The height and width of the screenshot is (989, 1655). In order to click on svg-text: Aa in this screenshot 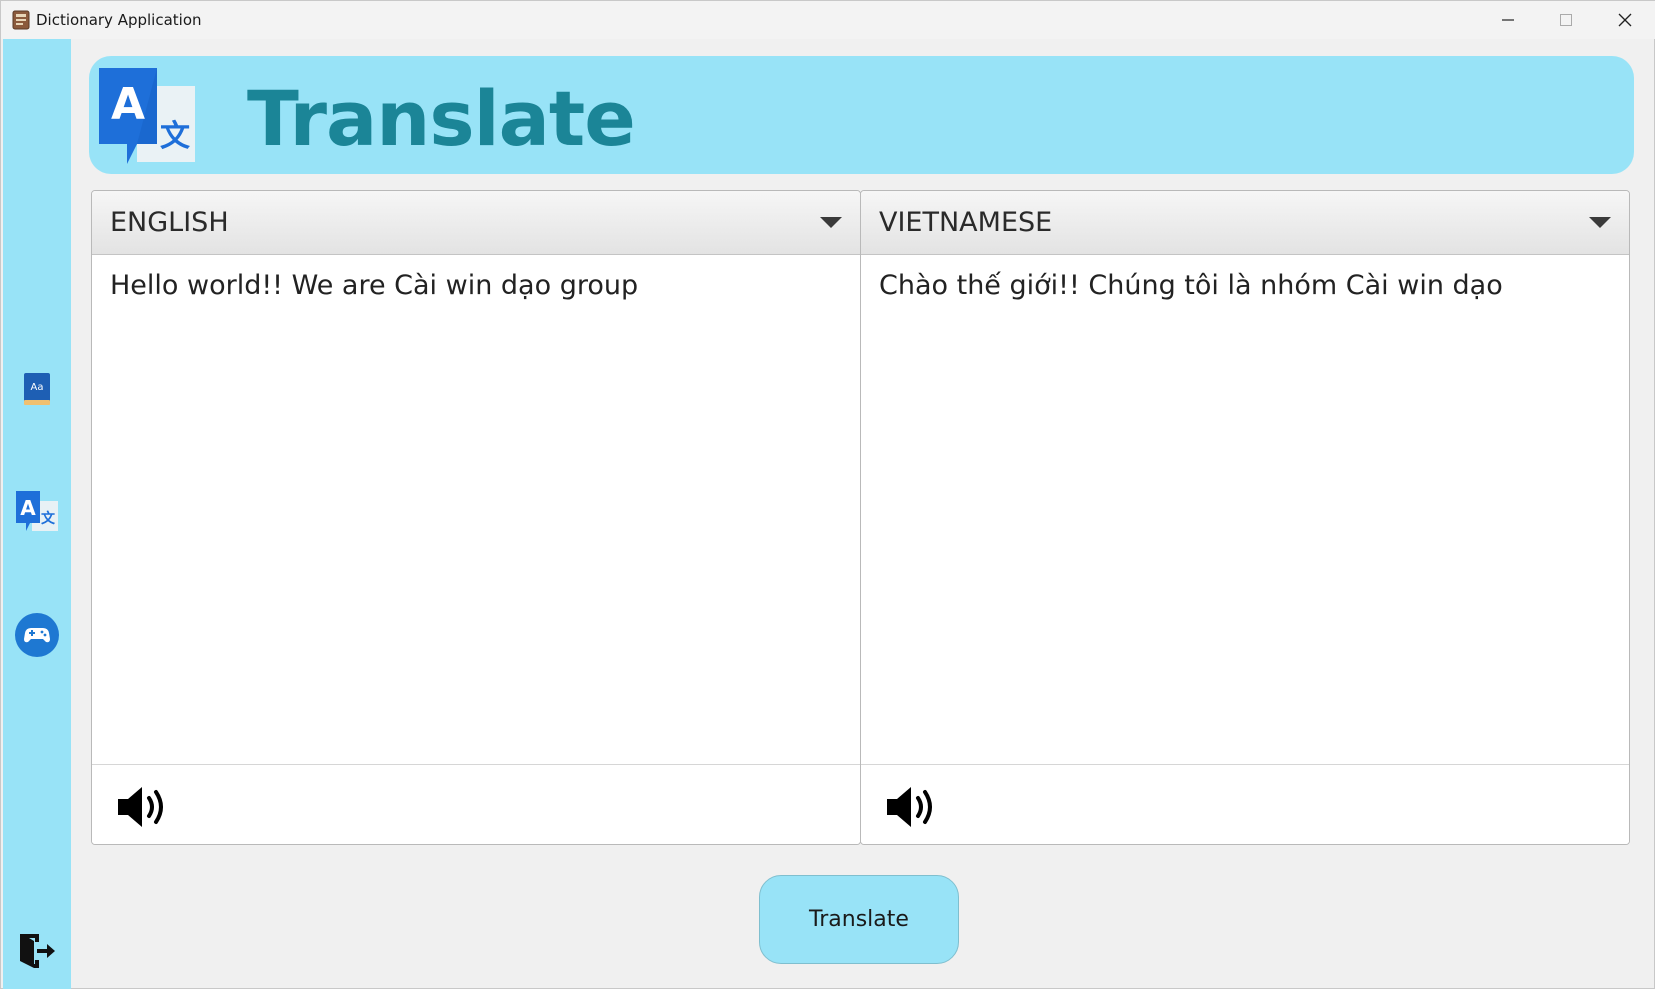, I will do `click(37, 387)`.